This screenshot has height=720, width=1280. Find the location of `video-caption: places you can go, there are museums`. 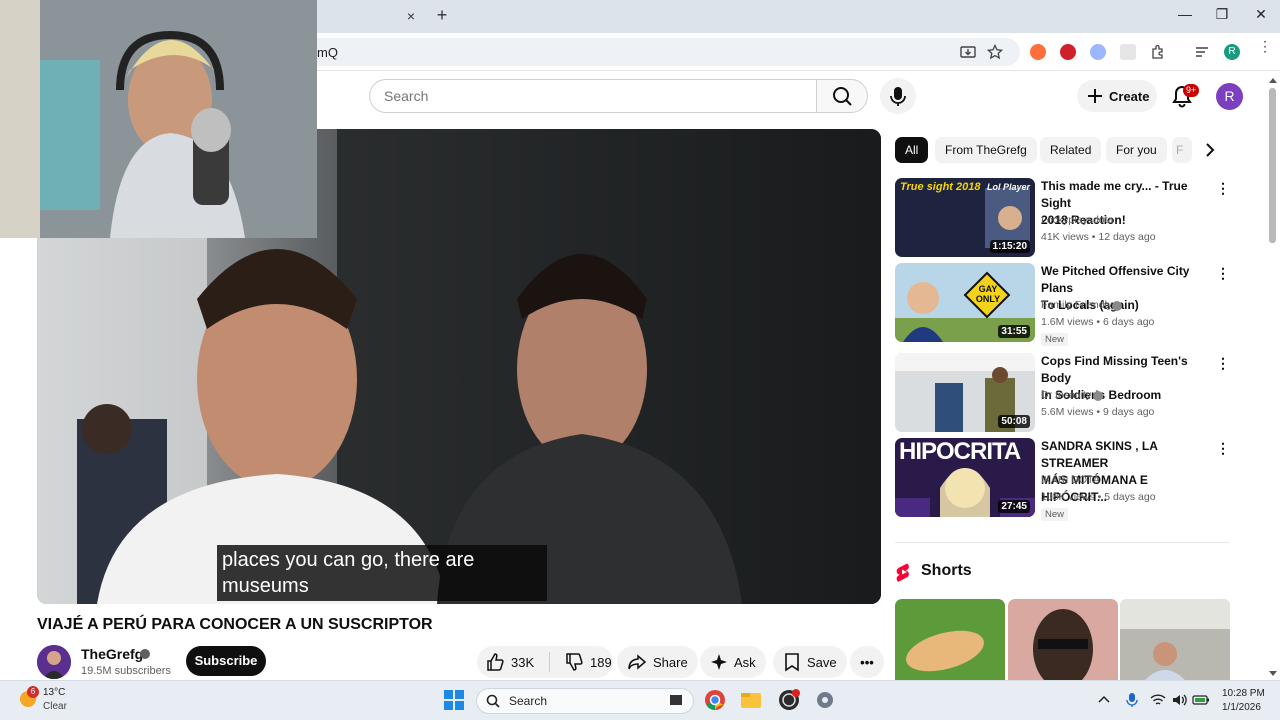

video-caption: places you can go, there are museums is located at coordinates (382, 573).